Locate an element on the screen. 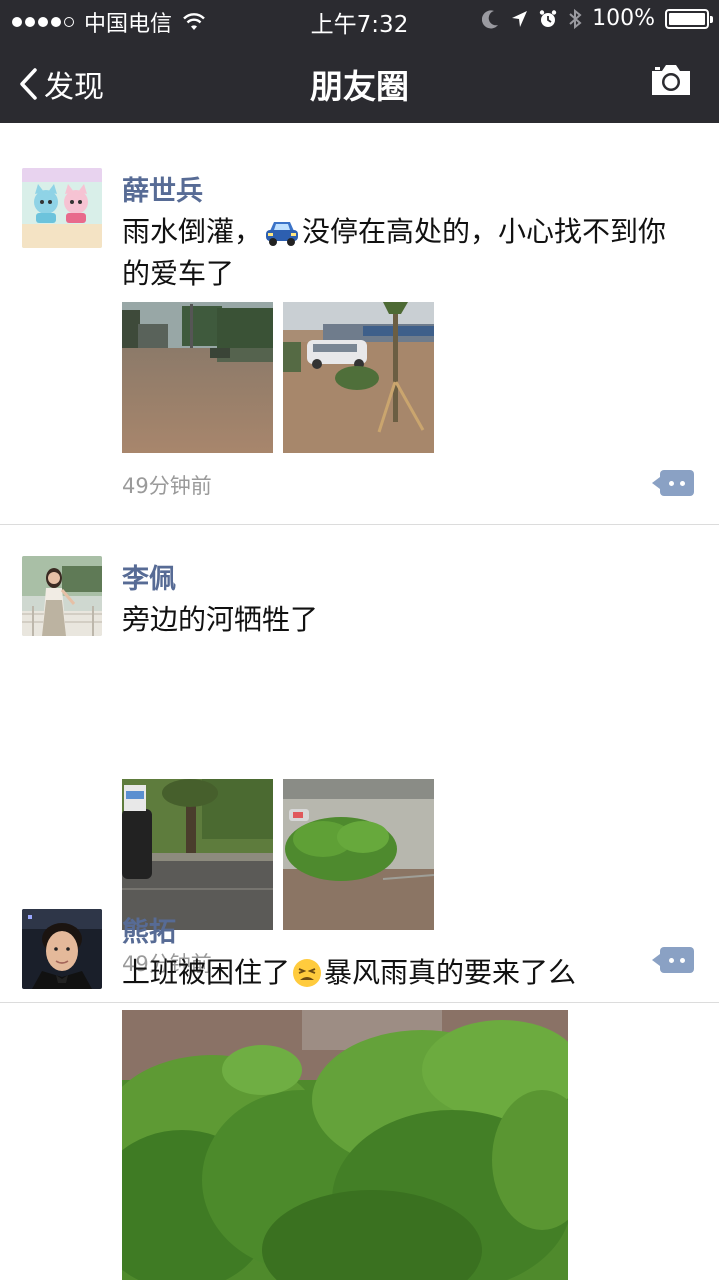  navigation-bar: 发现 朋友圈 is located at coordinates (359, 81).